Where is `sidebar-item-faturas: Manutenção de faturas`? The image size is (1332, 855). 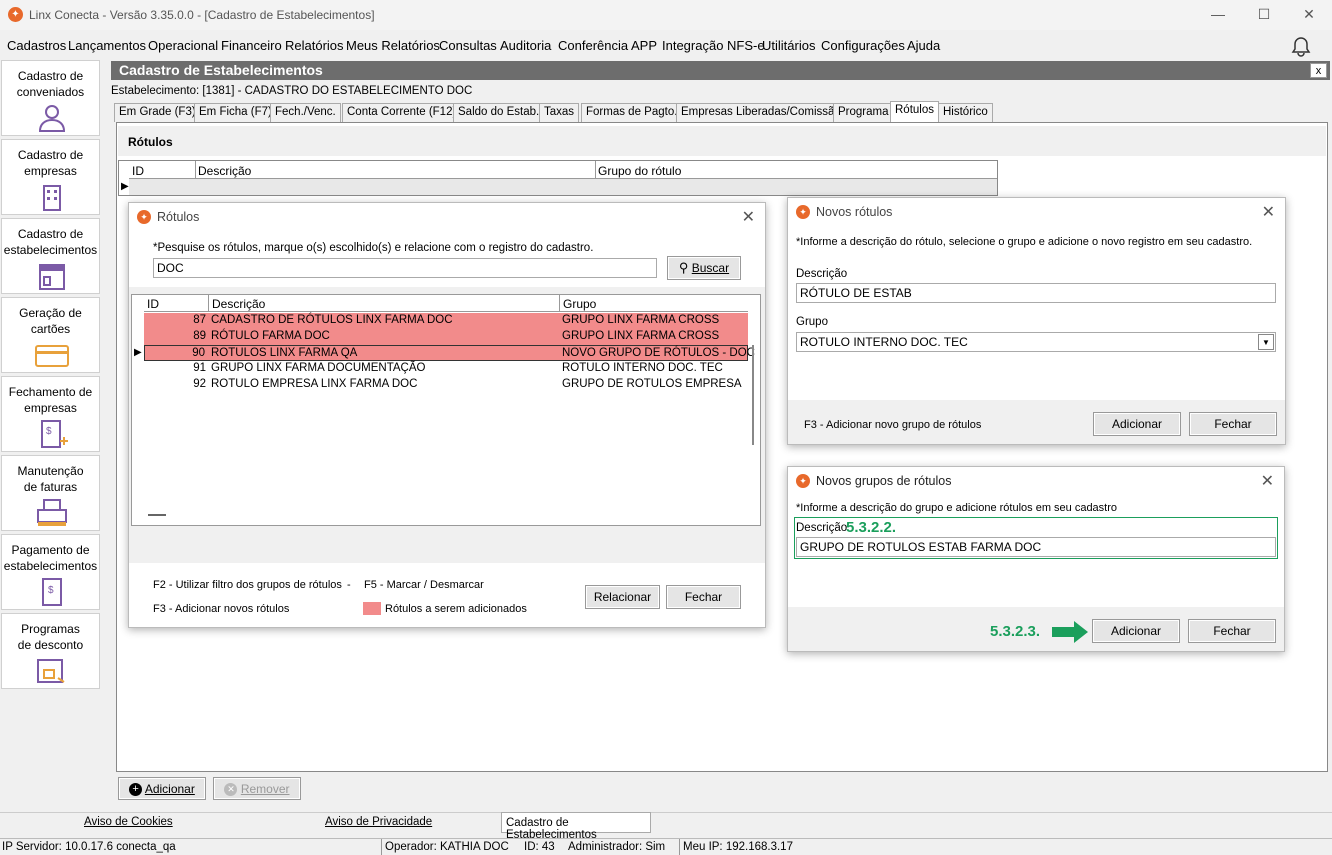
sidebar-item-faturas: Manutenção de faturas is located at coordinates (50, 493).